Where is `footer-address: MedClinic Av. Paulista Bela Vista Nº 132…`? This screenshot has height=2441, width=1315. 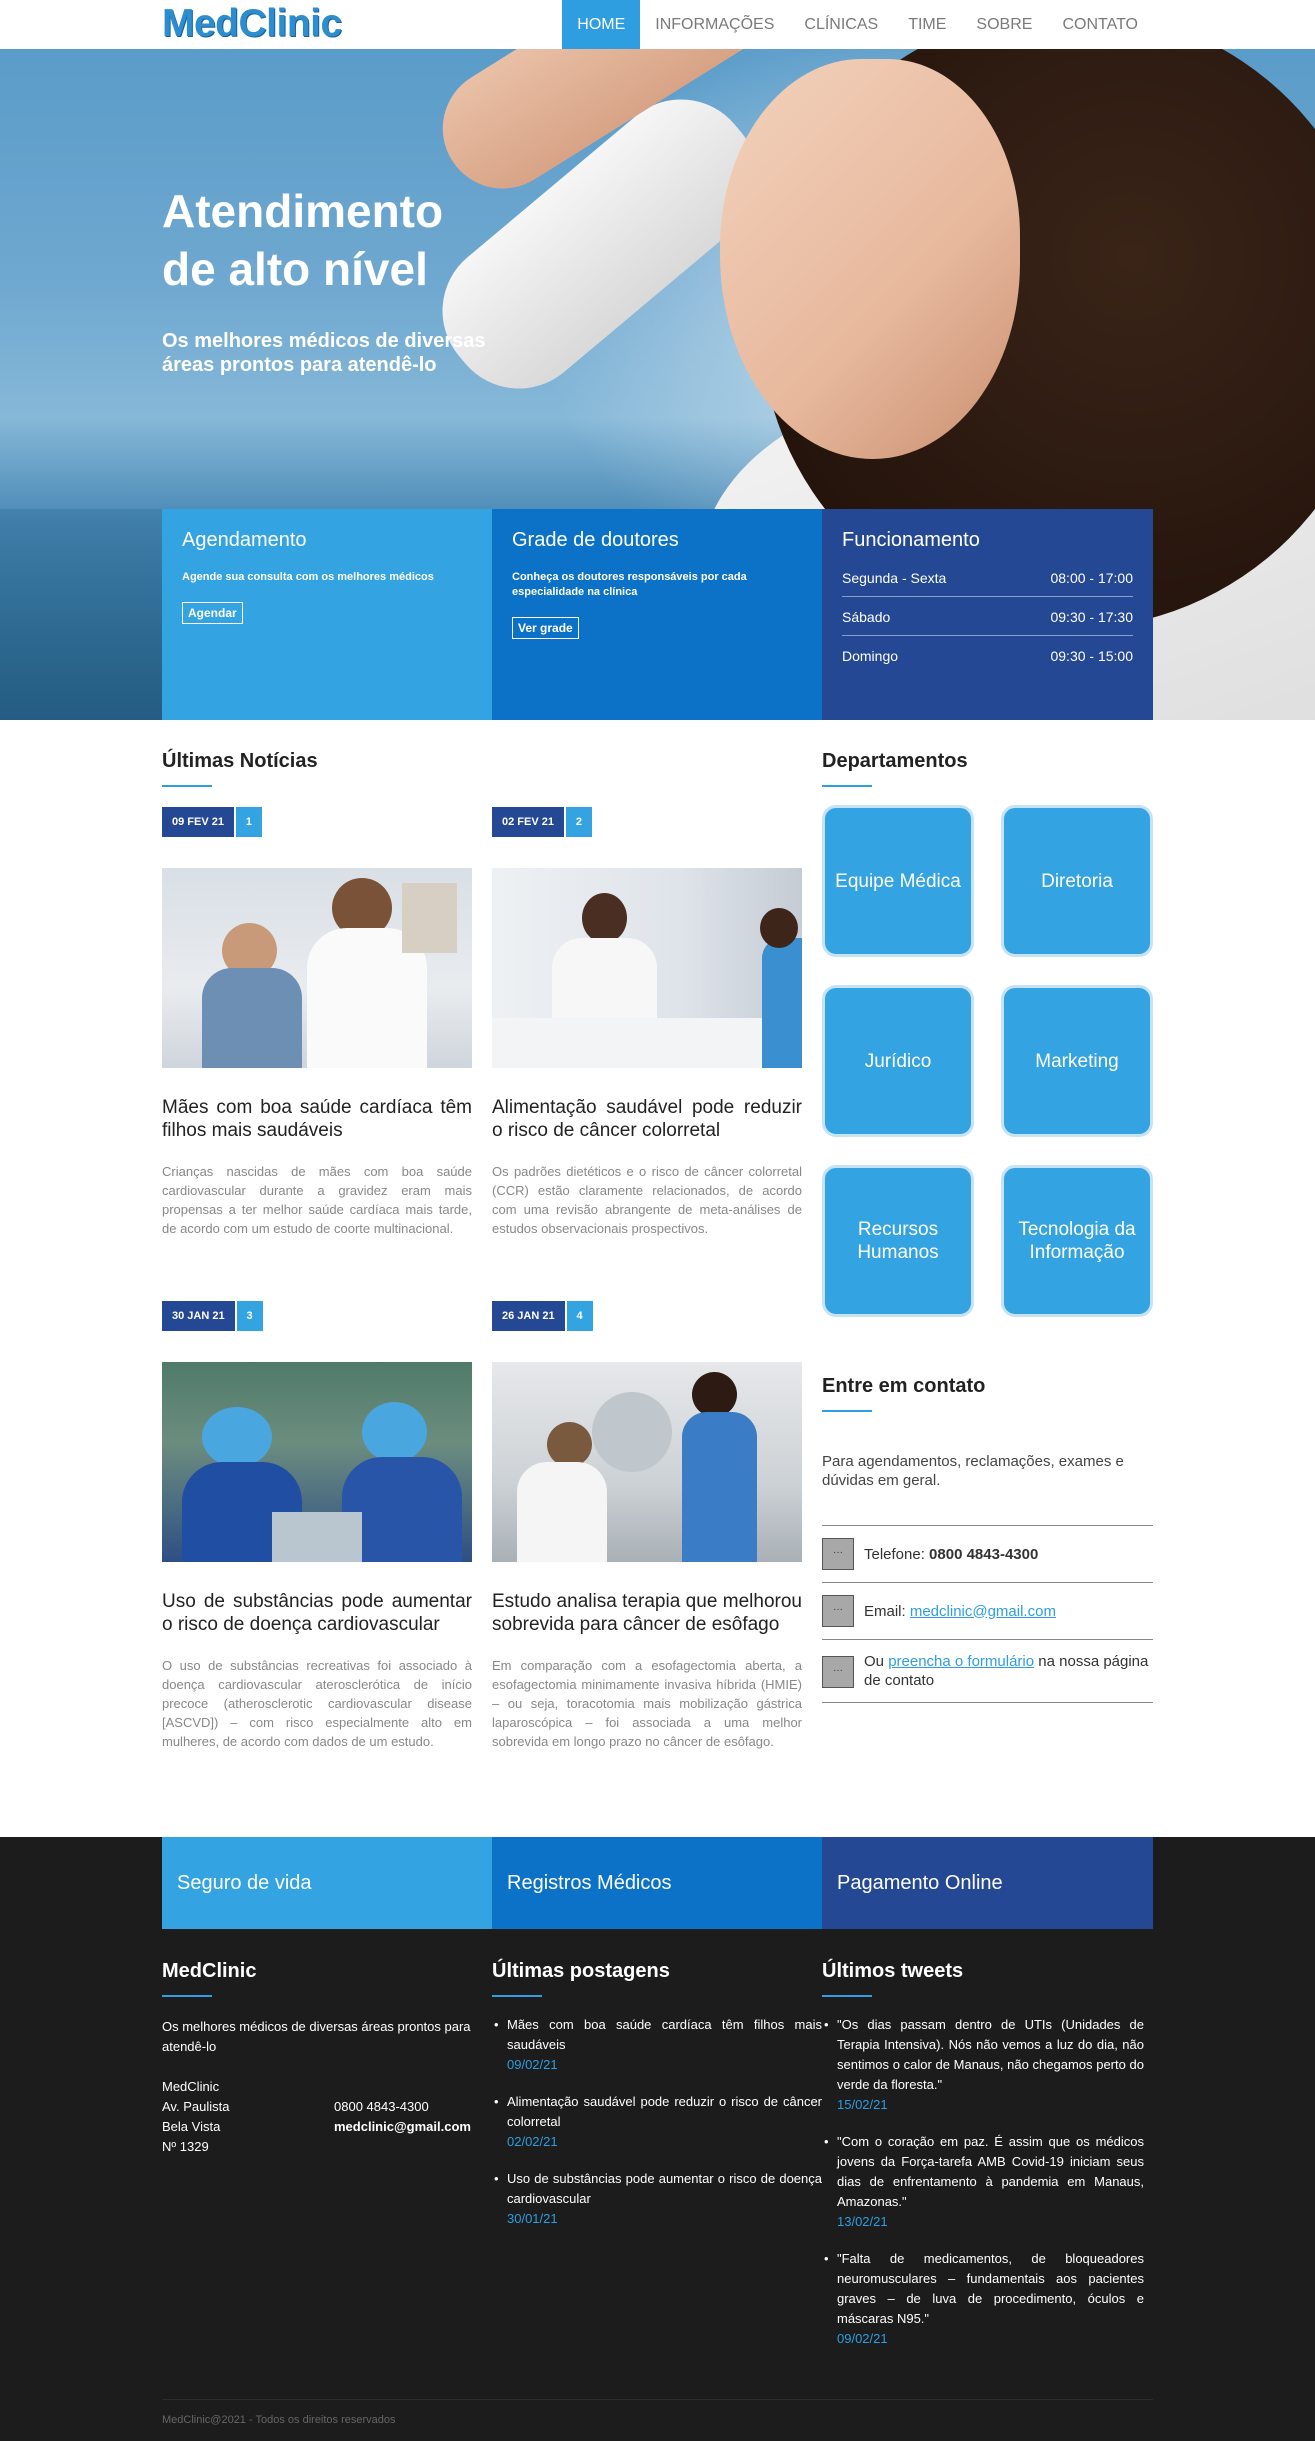
footer-address: MedClinic Av. Paulista Bela Vista Nº 132… is located at coordinates (196, 2116).